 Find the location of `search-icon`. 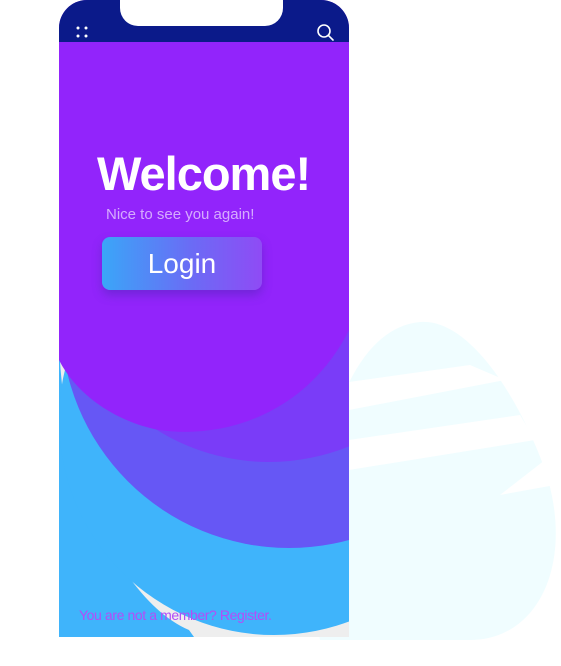

search-icon is located at coordinates (325, 32).